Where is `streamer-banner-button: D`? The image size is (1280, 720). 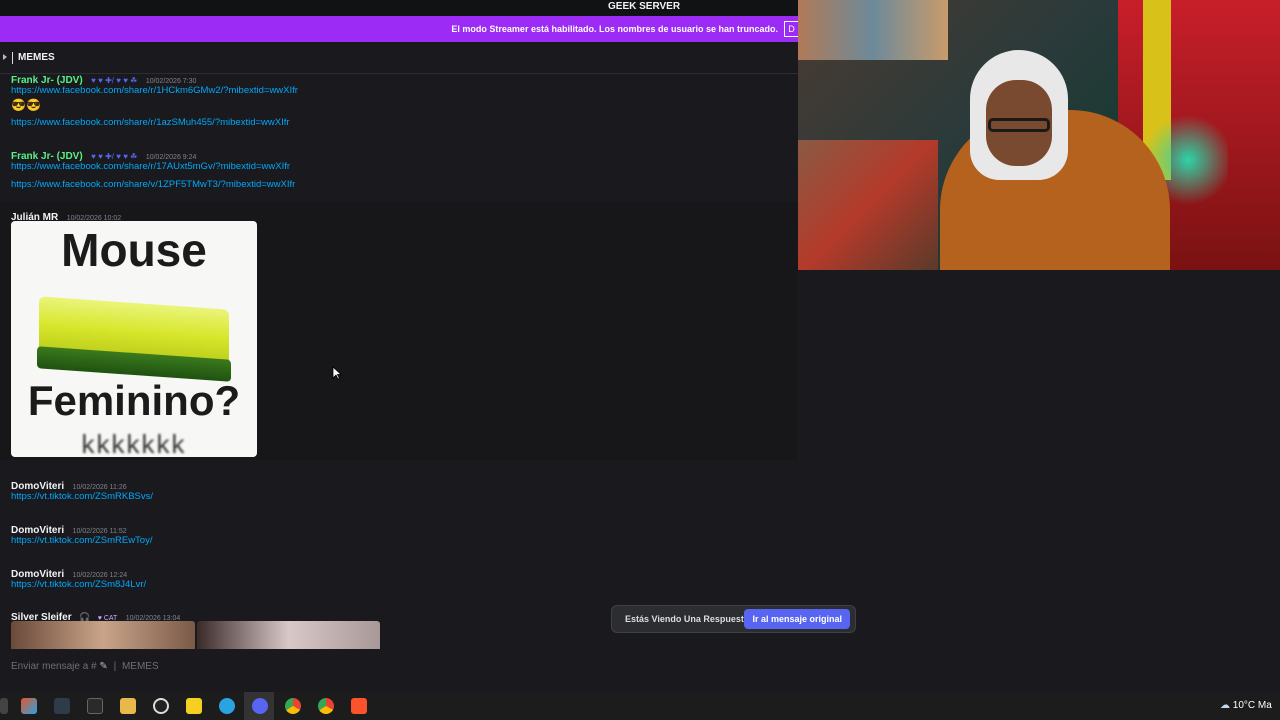 streamer-banner-button: D is located at coordinates (791, 29).